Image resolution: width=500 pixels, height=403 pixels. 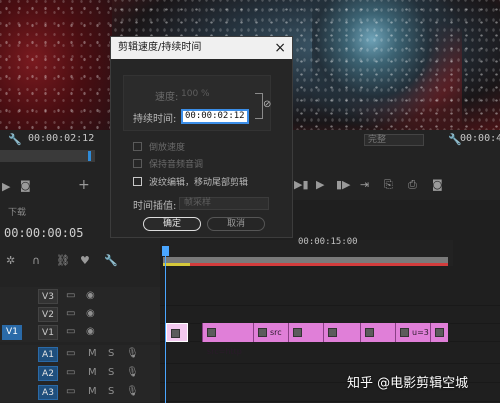 What do you see at coordinates (80, 392) in the screenshot?
I see `track-header: A3 ▭ M S 🎙` at bounding box center [80, 392].